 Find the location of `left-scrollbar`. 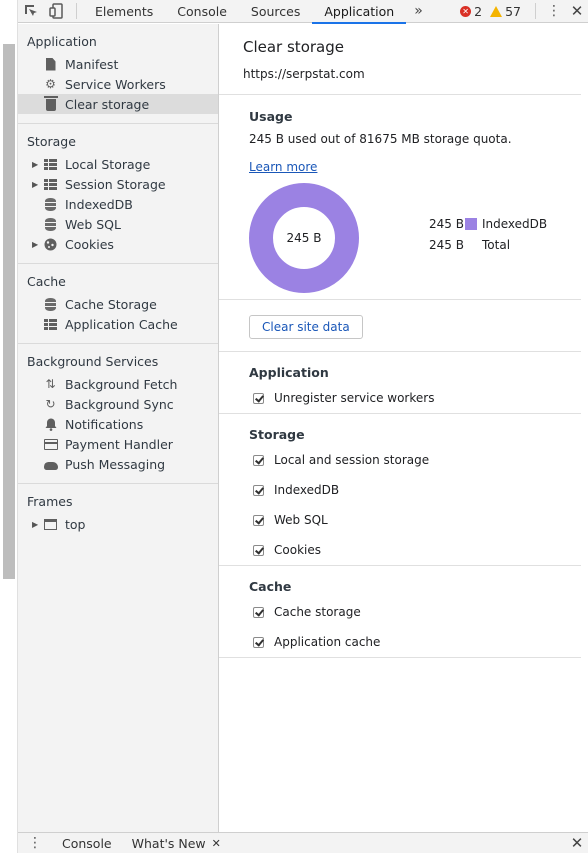

left-scrollbar is located at coordinates (9, 426).